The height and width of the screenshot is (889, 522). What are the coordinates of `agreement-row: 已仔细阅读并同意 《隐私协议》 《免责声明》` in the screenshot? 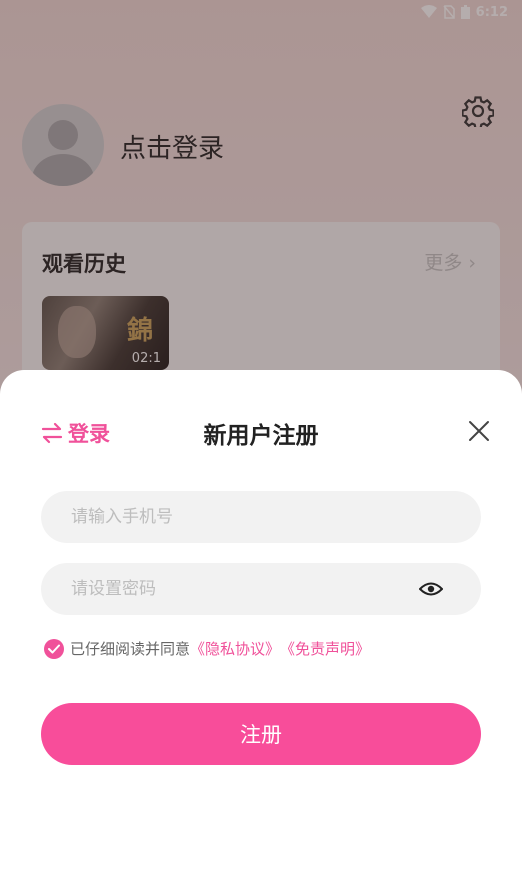 It's located at (207, 648).